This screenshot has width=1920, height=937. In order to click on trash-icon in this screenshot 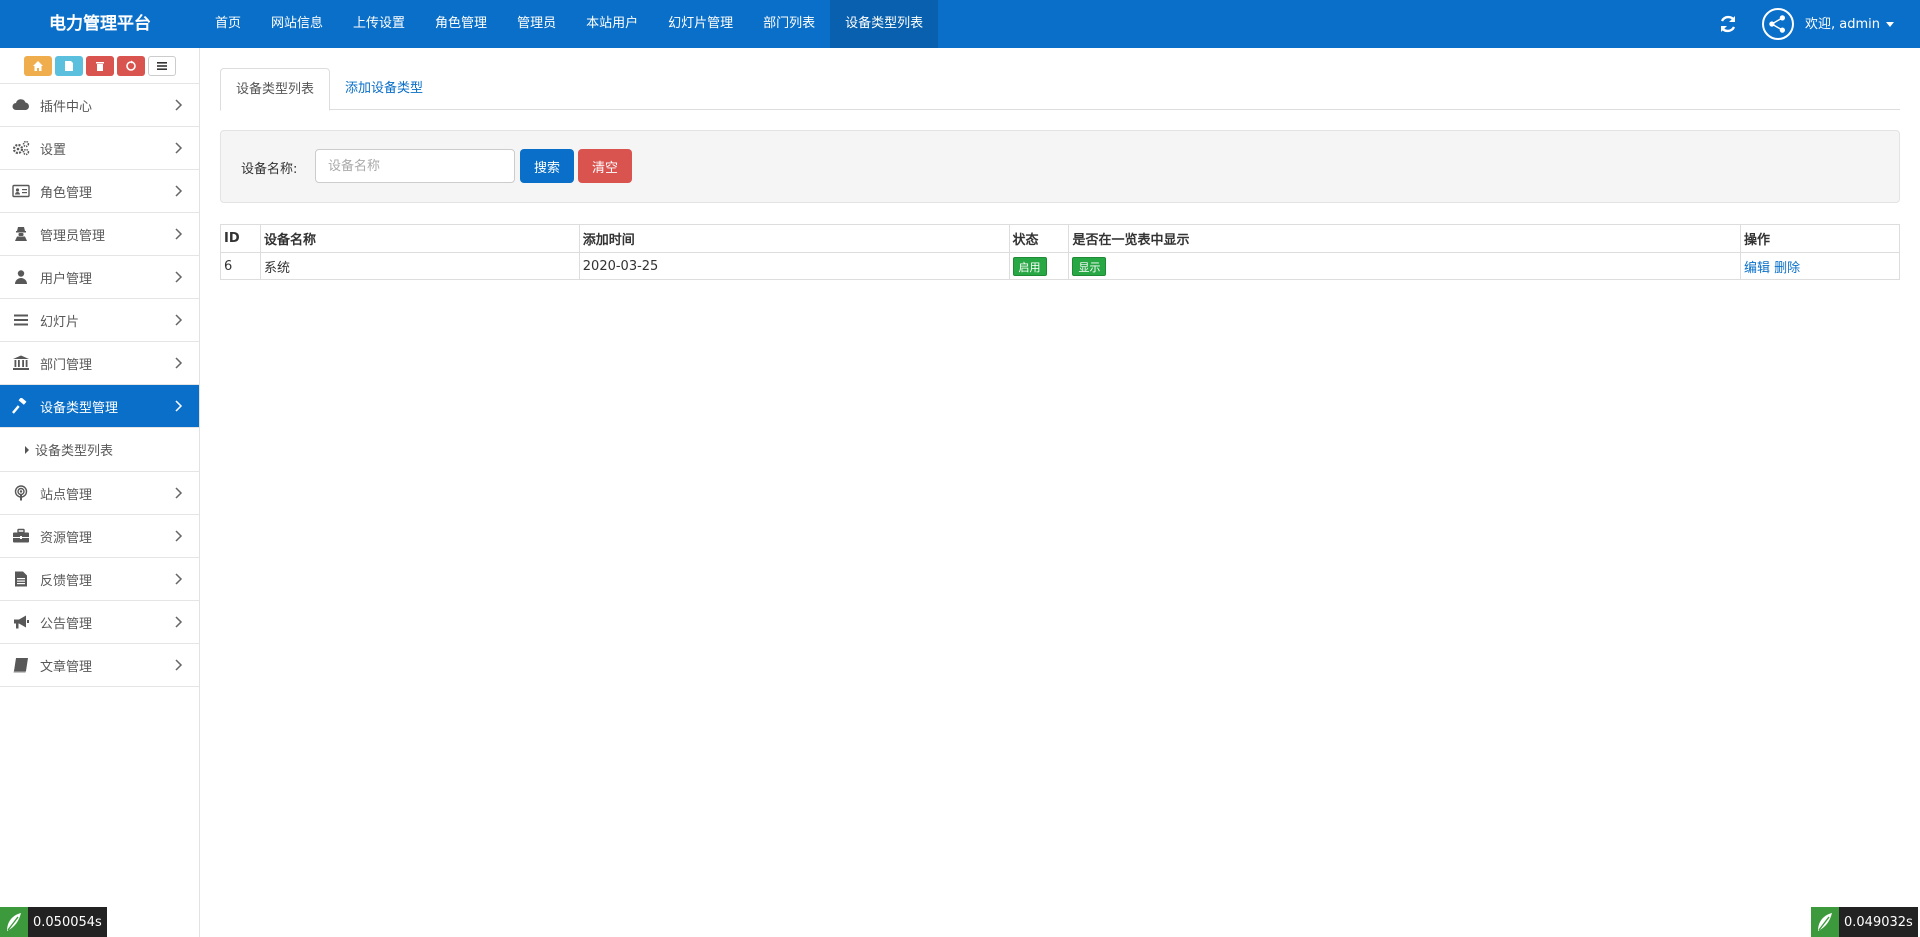, I will do `click(99, 66)`.